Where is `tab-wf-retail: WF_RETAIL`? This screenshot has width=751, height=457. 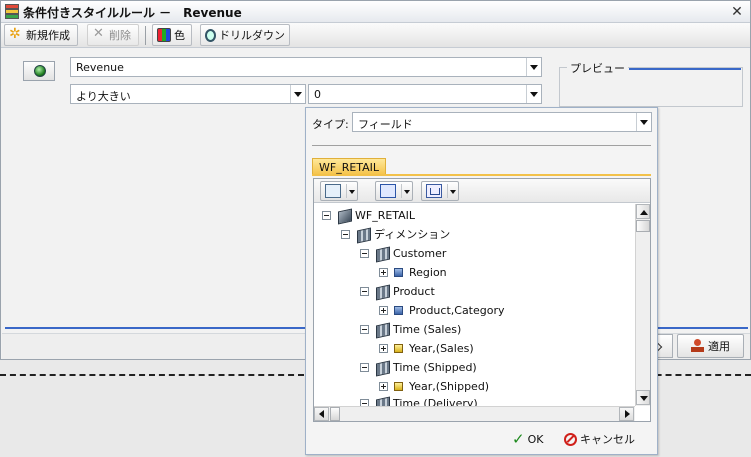 tab-wf-retail: WF_RETAIL is located at coordinates (349, 166).